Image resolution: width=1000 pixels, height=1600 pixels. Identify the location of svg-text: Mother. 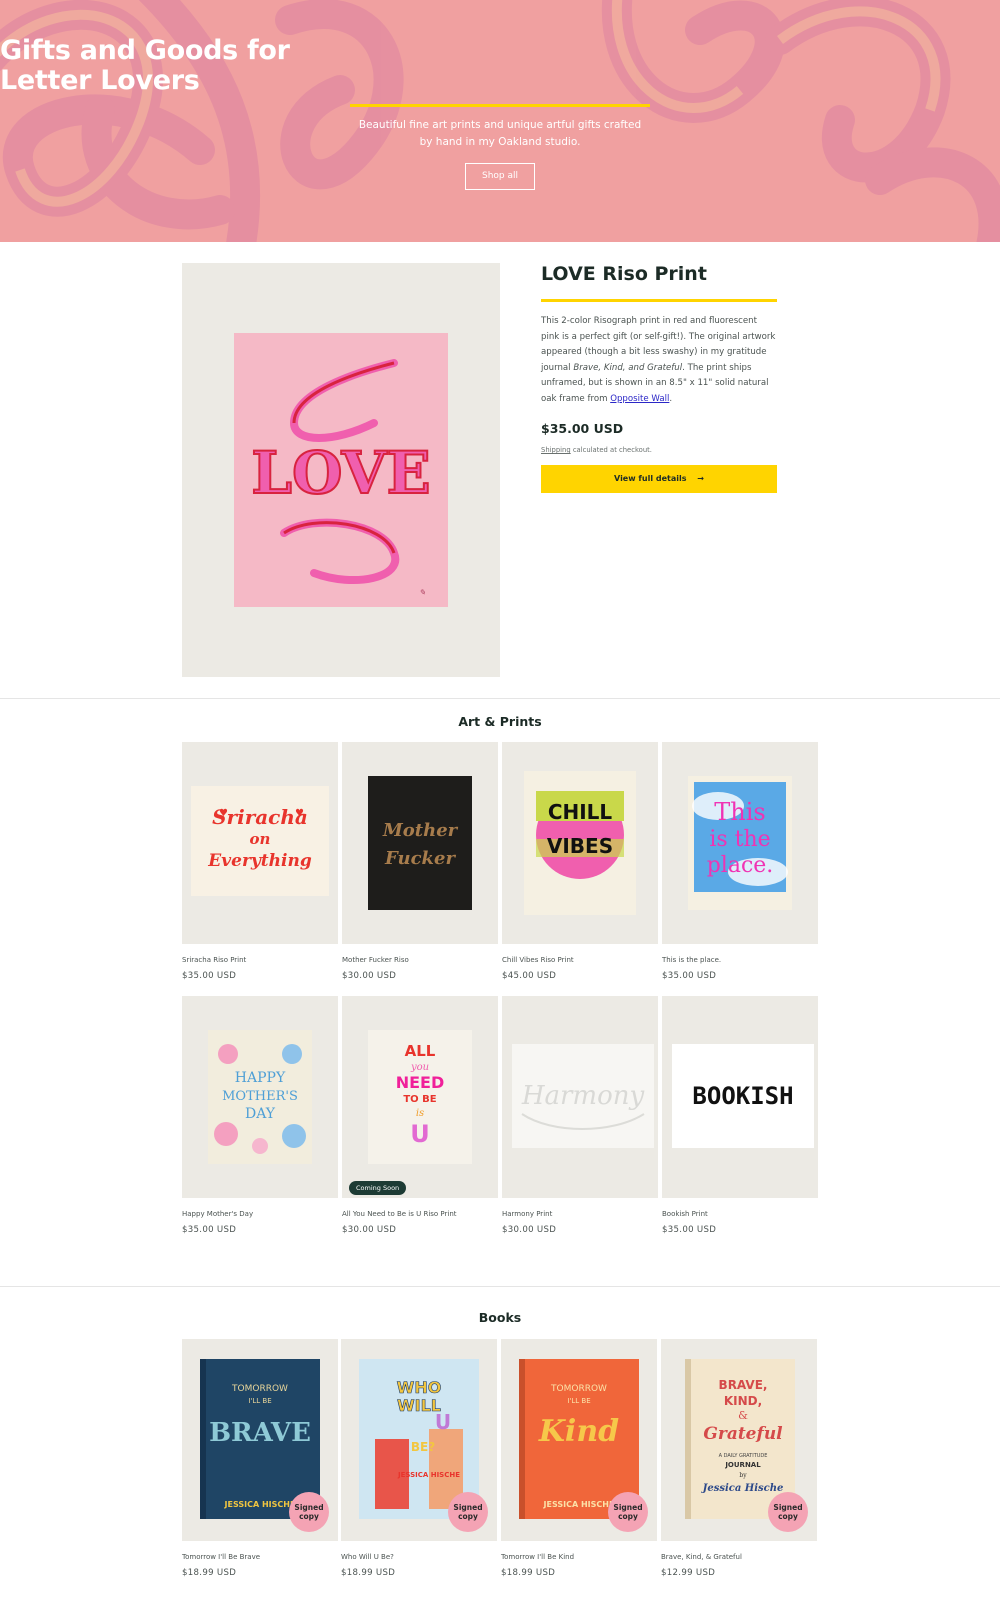
(420, 830).